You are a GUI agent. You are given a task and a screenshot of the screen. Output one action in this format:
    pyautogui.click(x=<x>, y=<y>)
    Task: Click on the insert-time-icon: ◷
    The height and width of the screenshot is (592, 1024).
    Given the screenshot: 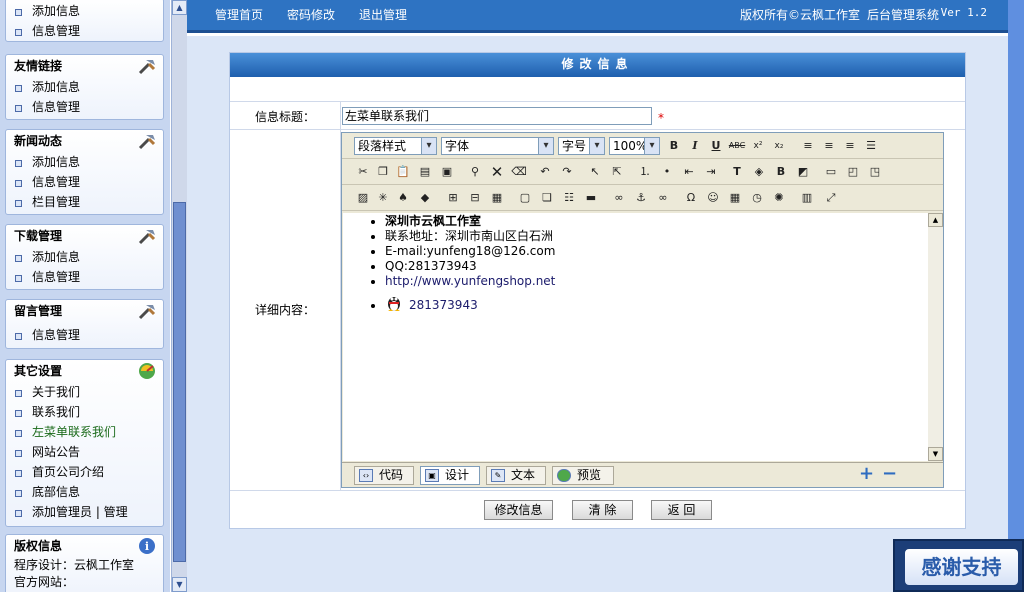 What is the action you would take?
    pyautogui.click(x=757, y=198)
    